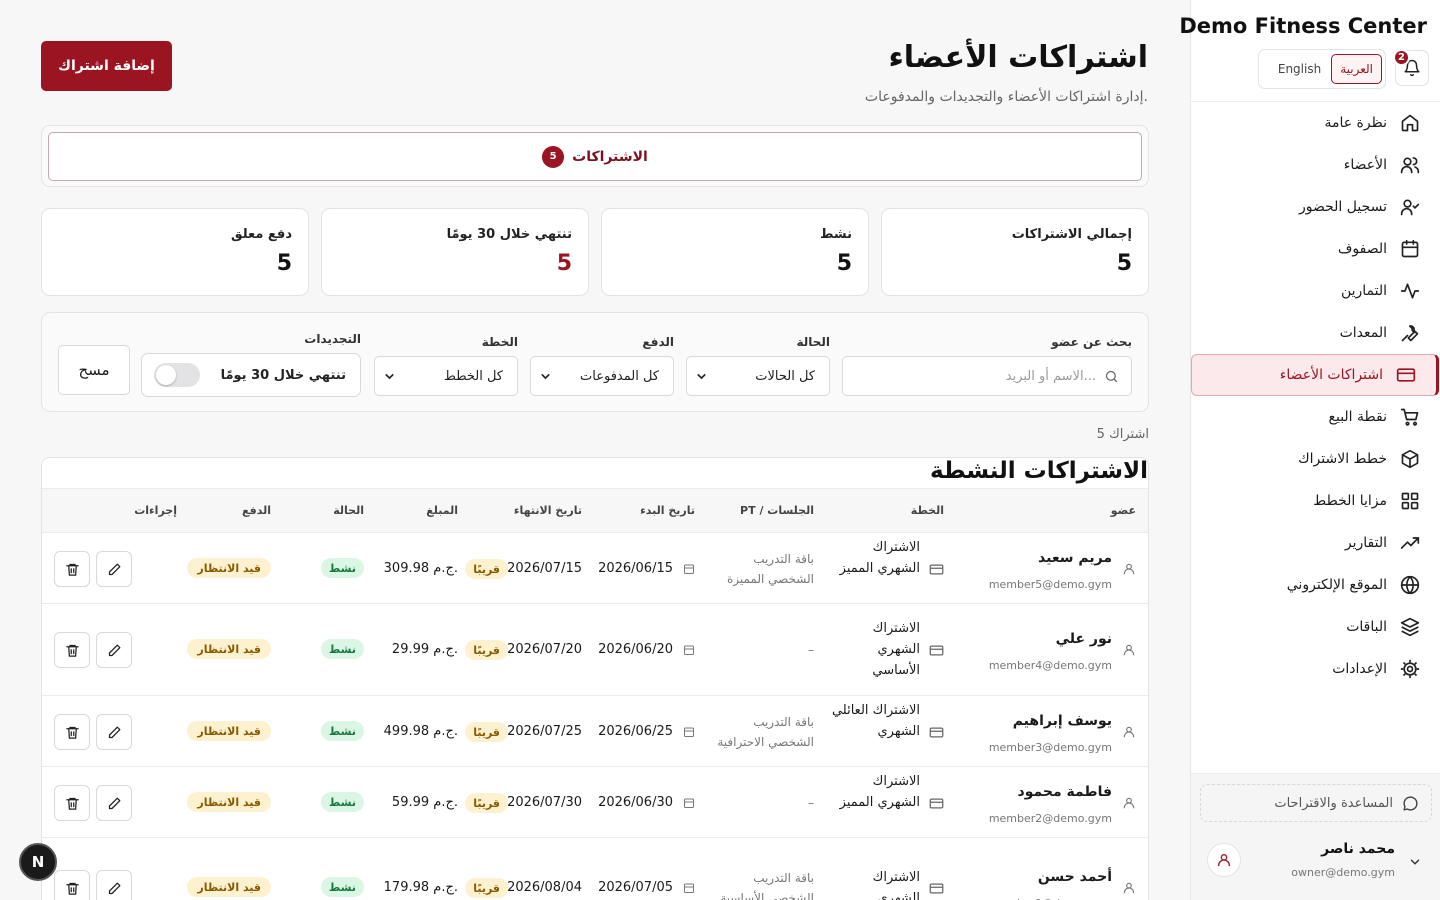 The height and width of the screenshot is (900, 1440). What do you see at coordinates (1315, 417) in the screenshot?
I see `nav-item-pos: نقطة البيع` at bounding box center [1315, 417].